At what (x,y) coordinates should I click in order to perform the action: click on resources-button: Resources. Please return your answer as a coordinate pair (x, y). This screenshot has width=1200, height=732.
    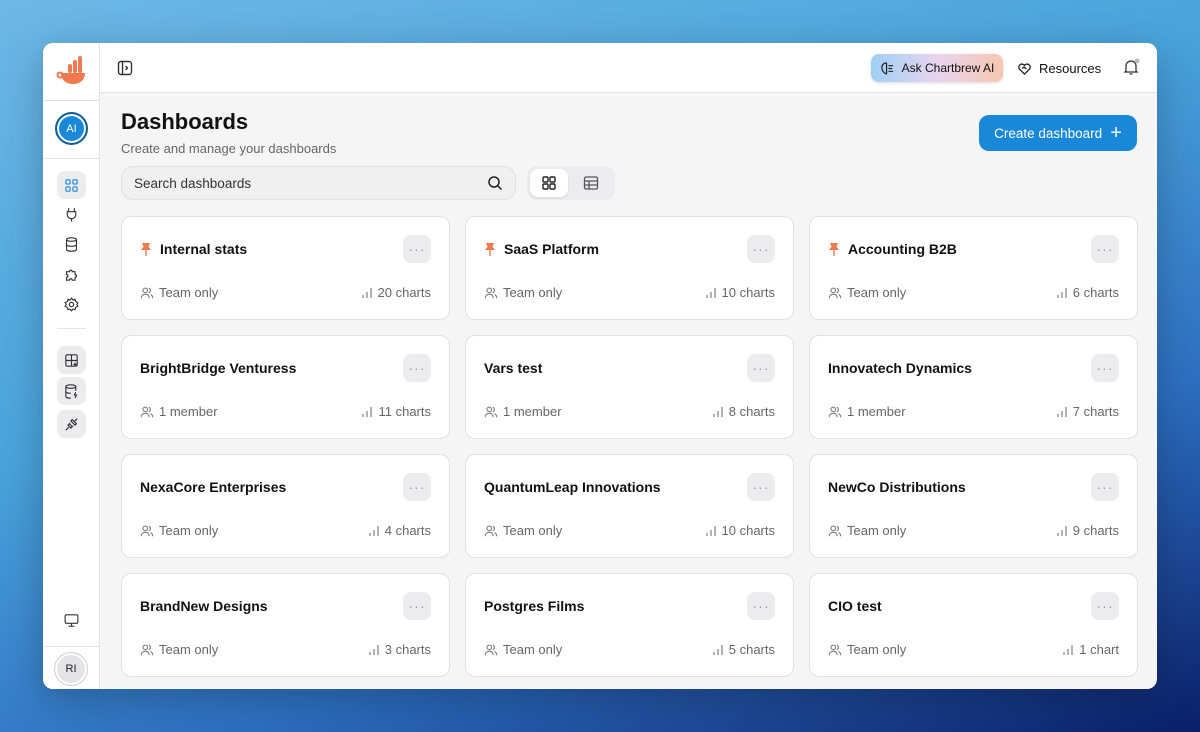
    Looking at the image, I should click on (1059, 68).